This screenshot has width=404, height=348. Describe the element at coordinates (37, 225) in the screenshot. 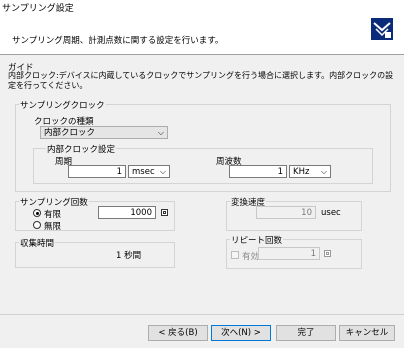

I see `infinite-radio` at that location.